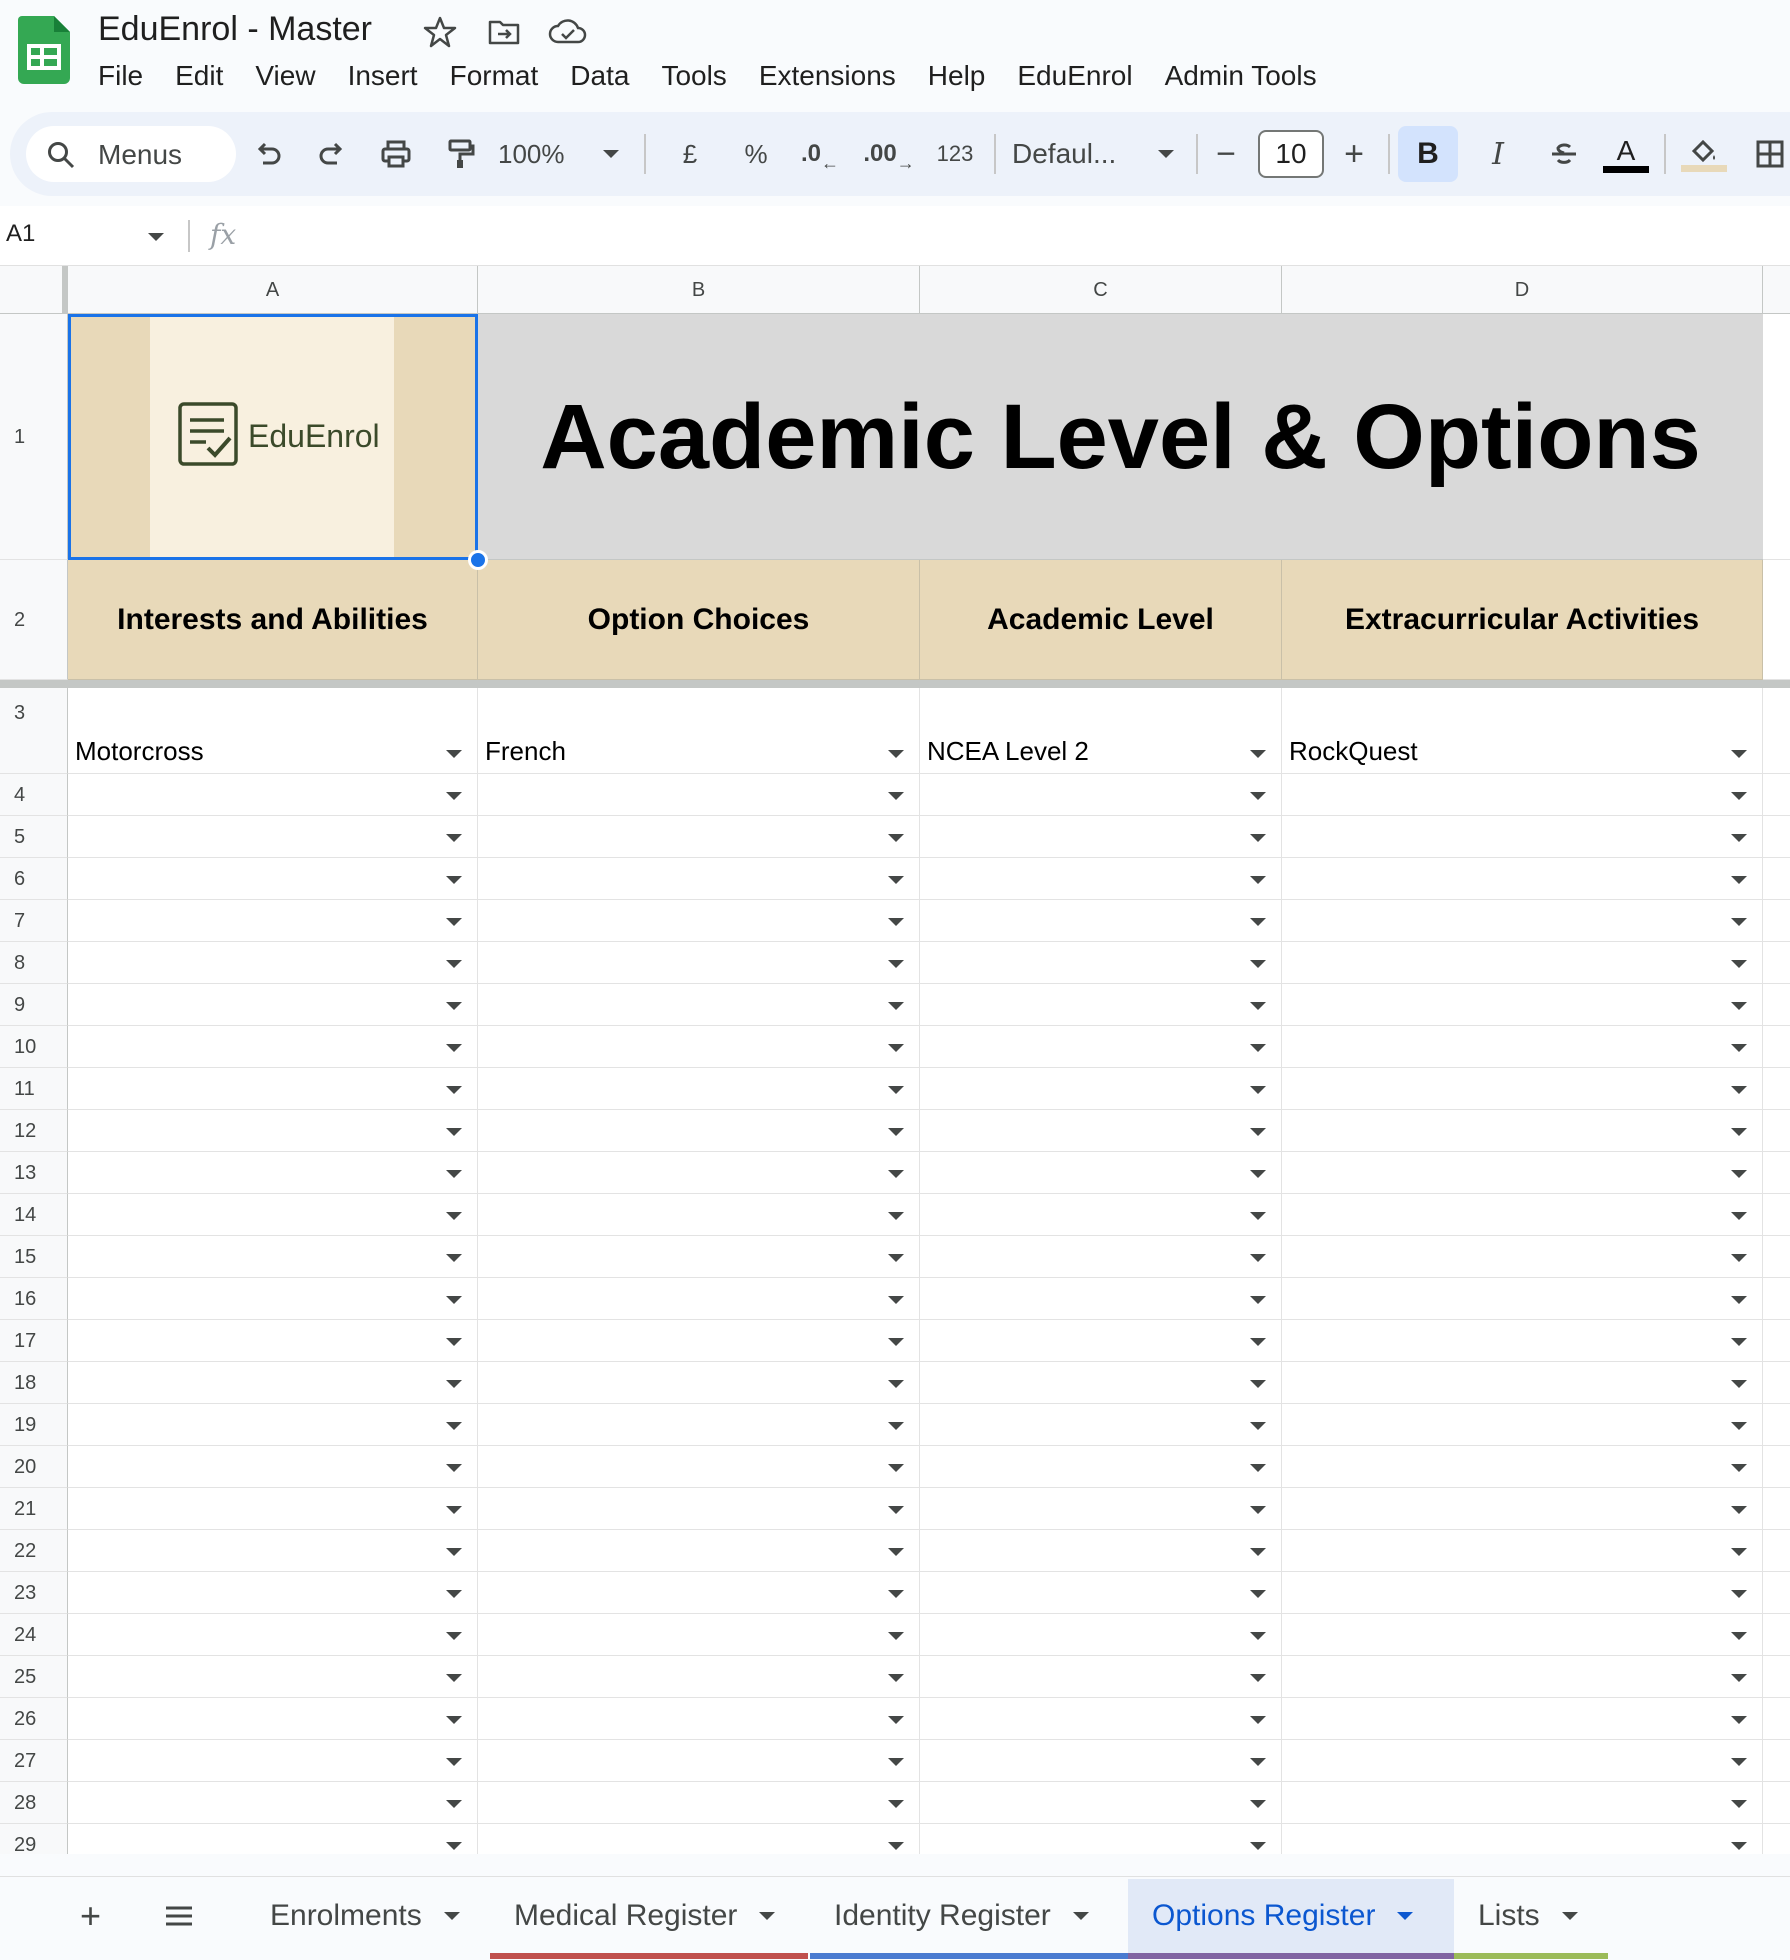 The width and height of the screenshot is (1790, 1960). I want to click on column-header-a: A, so click(273, 290).